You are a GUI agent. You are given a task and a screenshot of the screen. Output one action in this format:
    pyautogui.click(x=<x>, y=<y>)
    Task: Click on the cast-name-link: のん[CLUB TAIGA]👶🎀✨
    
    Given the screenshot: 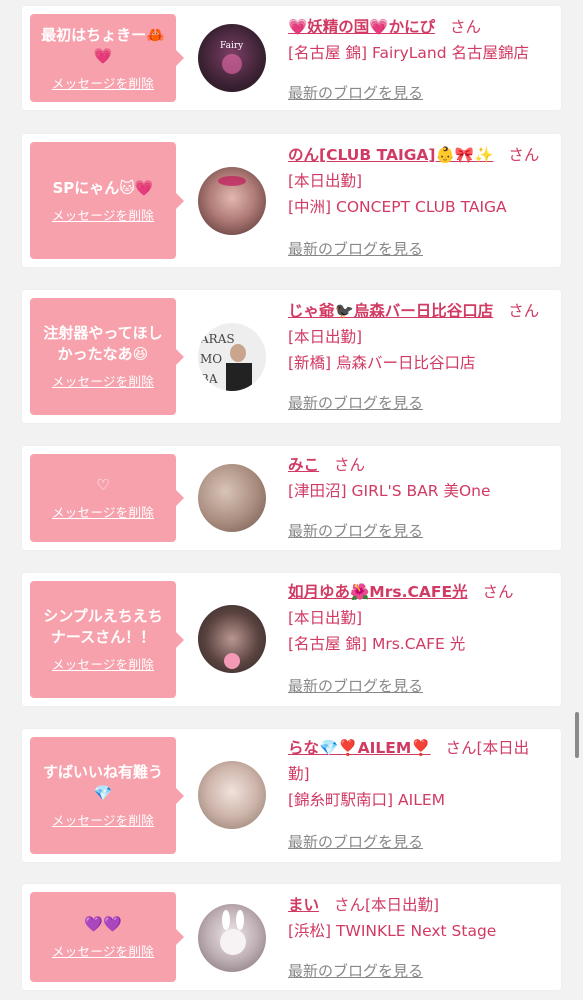 What is the action you would take?
    pyautogui.click(x=390, y=155)
    